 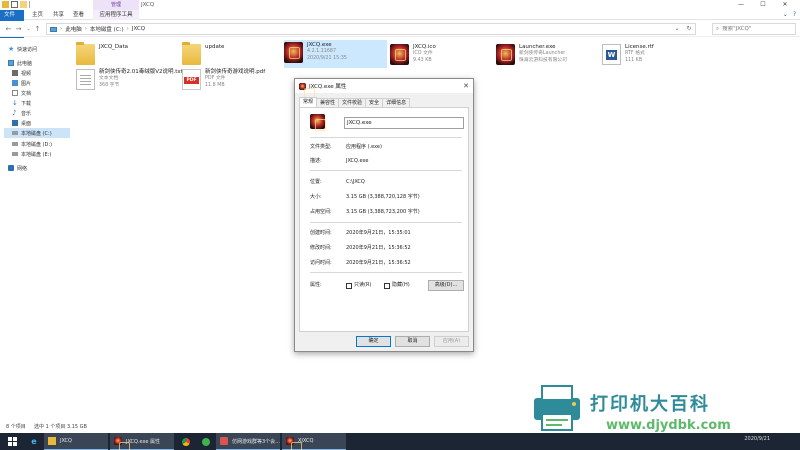 I want to click on general-panel: JXCQ.exe 文件类型: 应用程序 (.exe) 描述, so click(x=384, y=219).